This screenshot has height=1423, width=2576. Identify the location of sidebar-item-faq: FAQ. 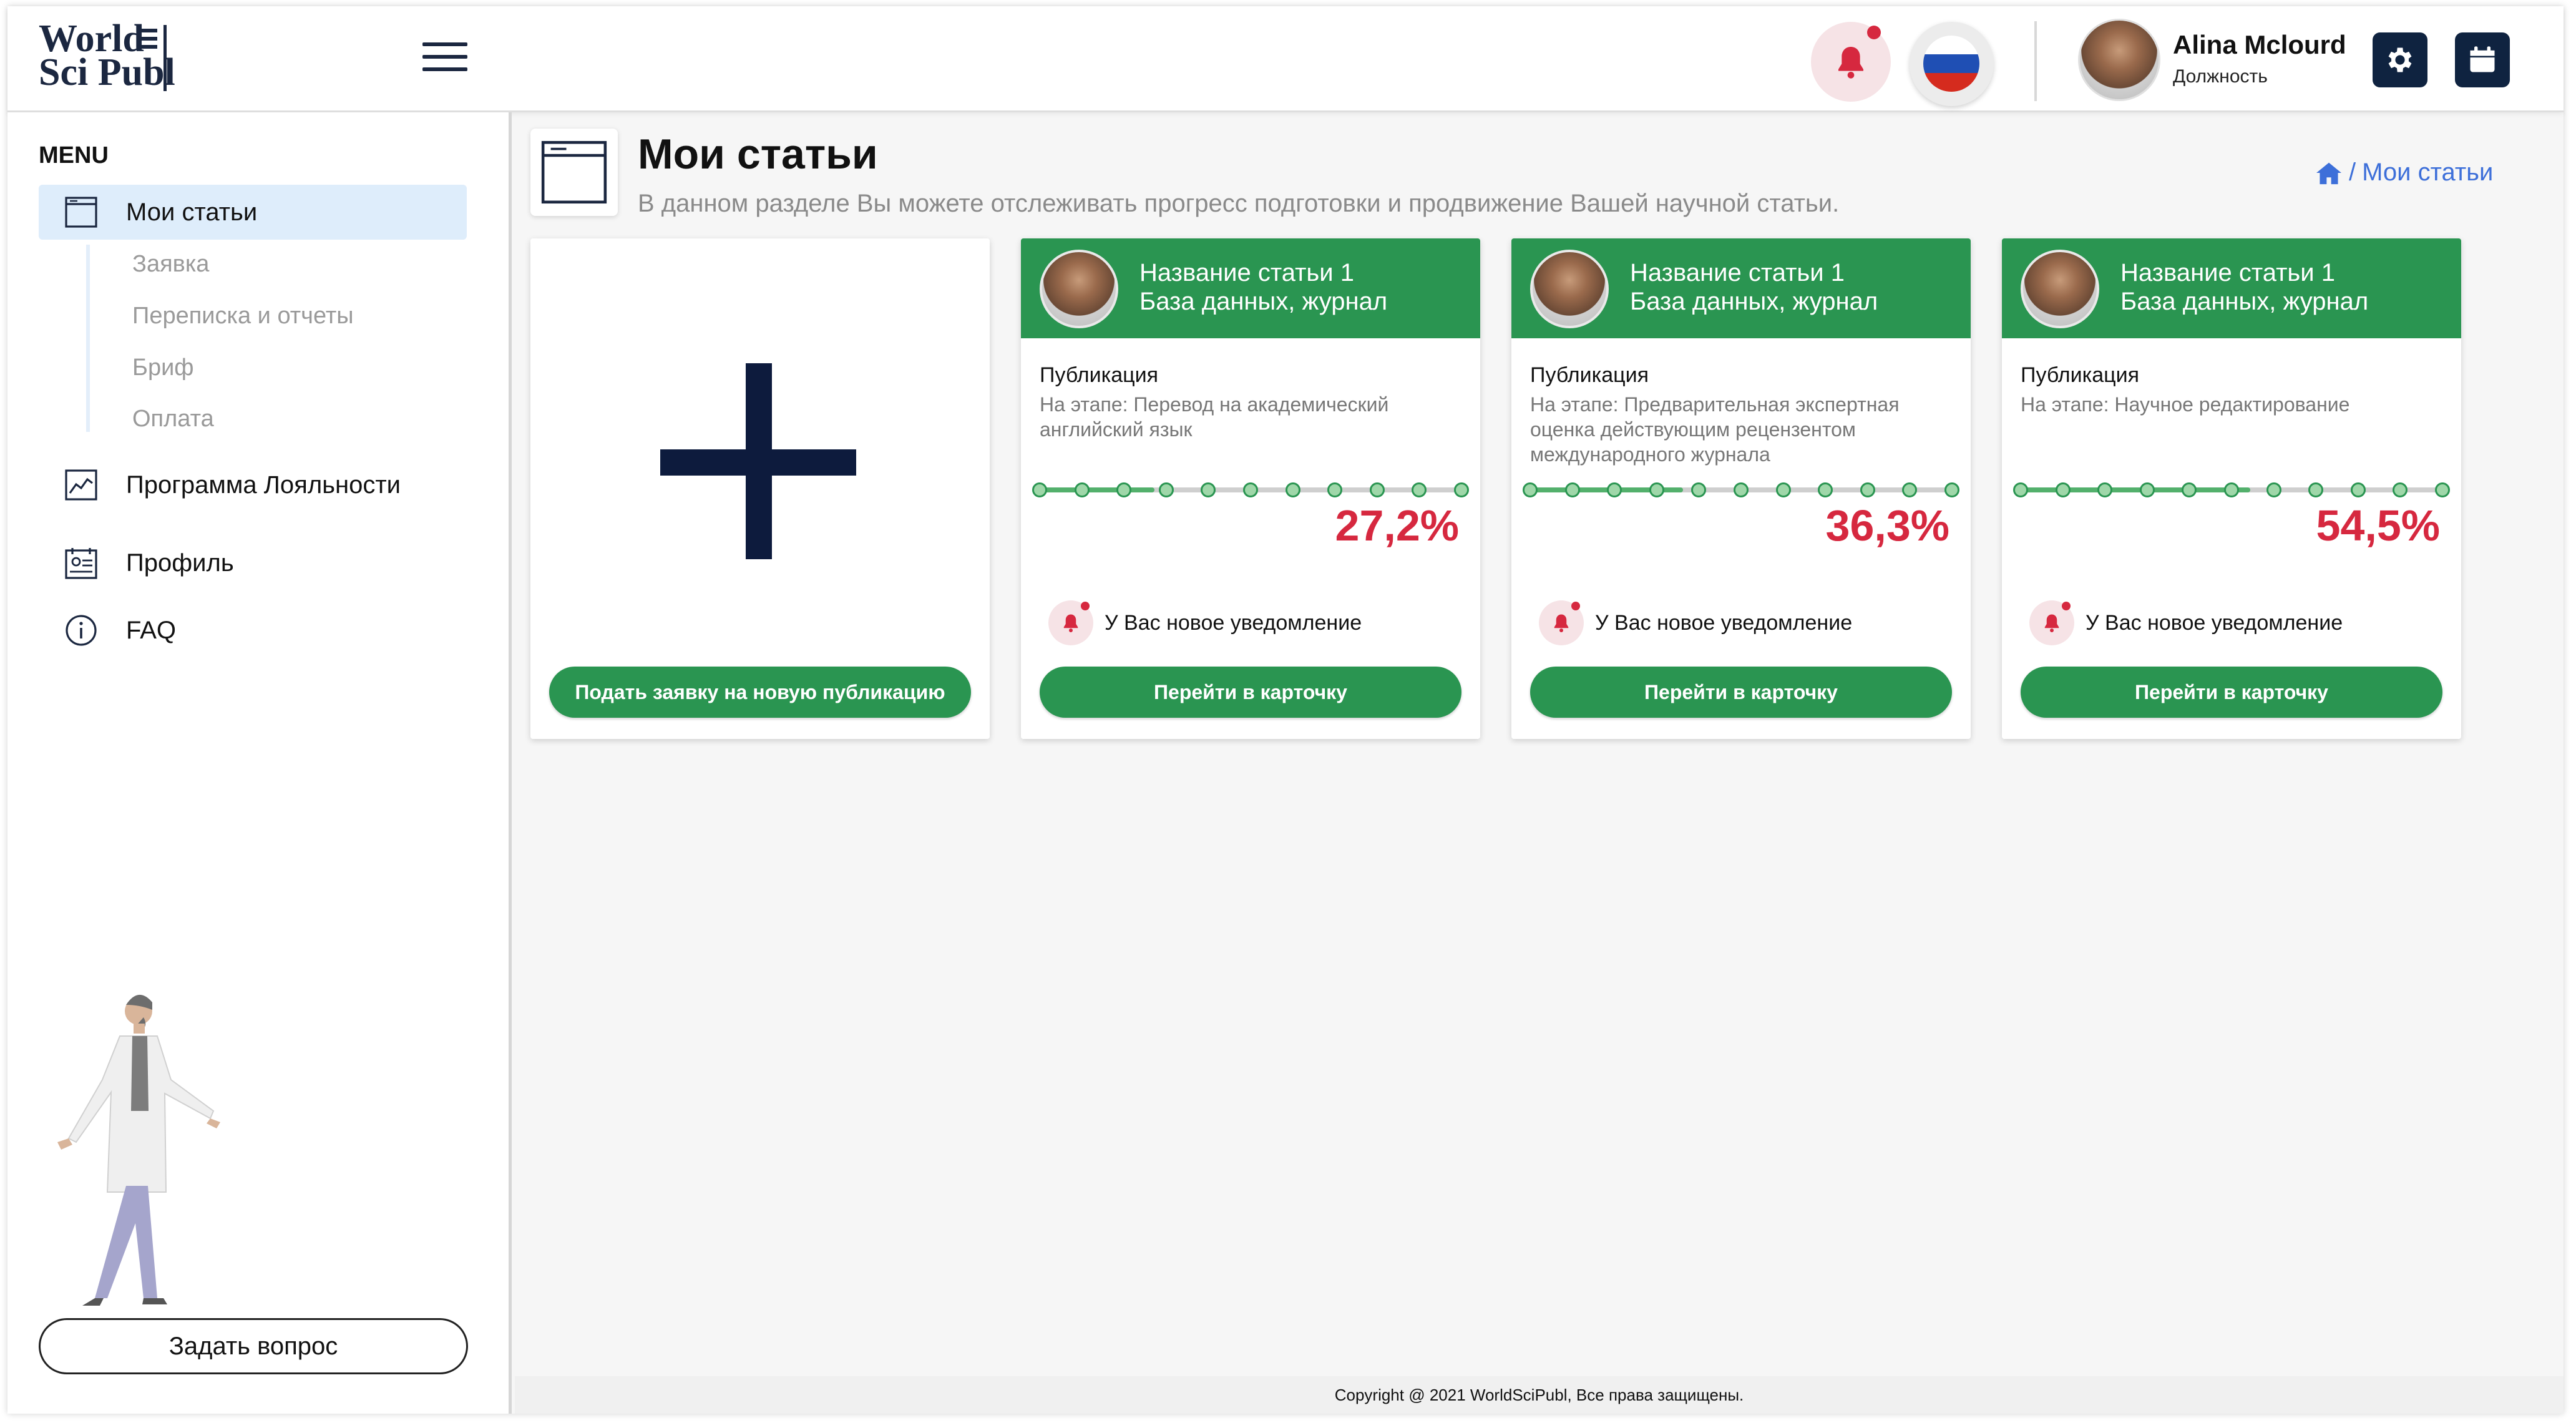
(120, 630).